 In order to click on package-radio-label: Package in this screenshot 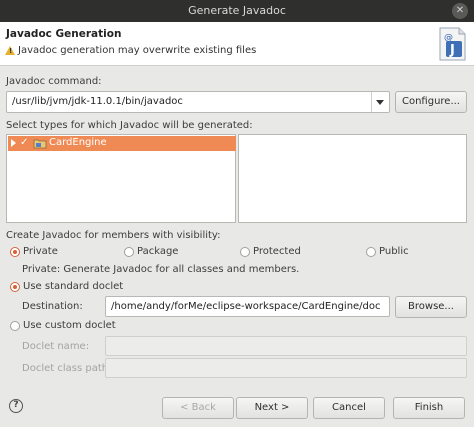, I will do `click(157, 251)`.